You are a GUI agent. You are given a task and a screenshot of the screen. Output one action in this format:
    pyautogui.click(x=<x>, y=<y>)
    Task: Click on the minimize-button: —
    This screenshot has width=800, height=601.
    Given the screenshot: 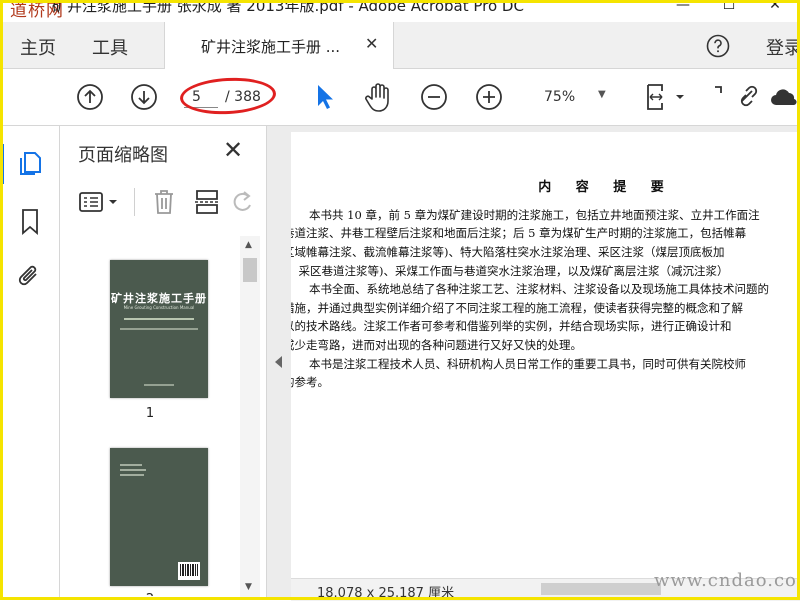 What is the action you would take?
    pyautogui.click(x=683, y=10)
    